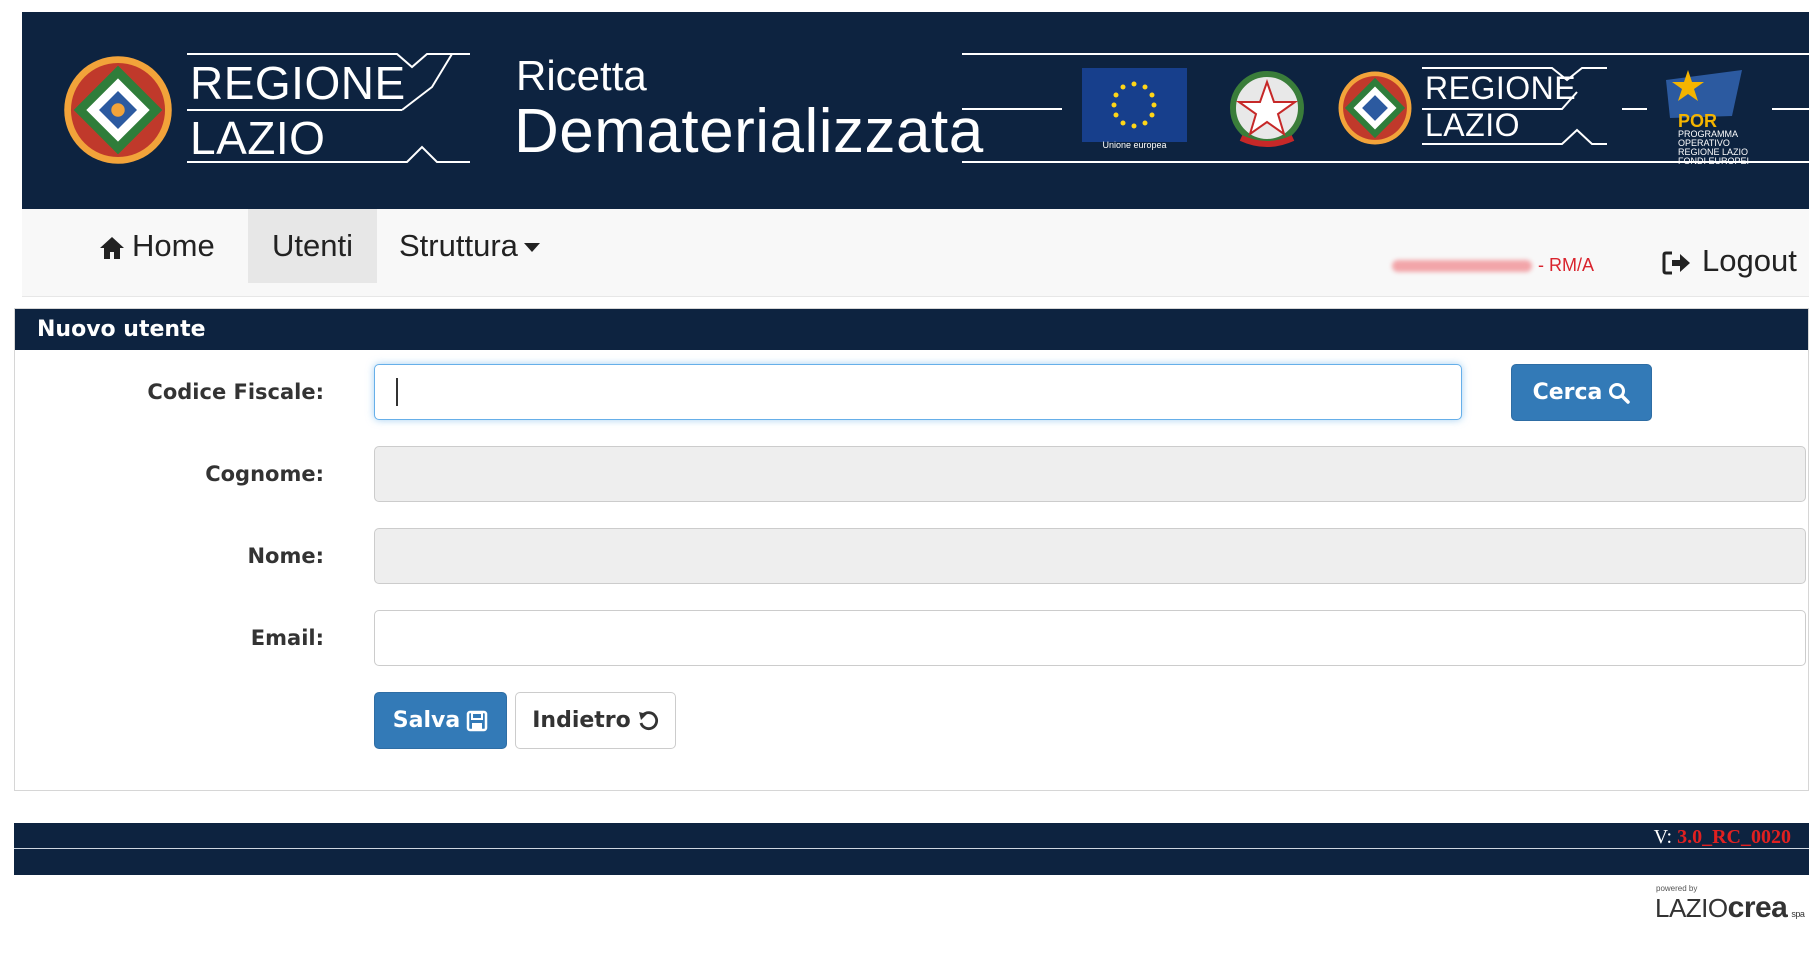 The width and height of the screenshot is (1809, 967). Describe the element at coordinates (173, 245) in the screenshot. I see `nav-home-label: Home` at that location.